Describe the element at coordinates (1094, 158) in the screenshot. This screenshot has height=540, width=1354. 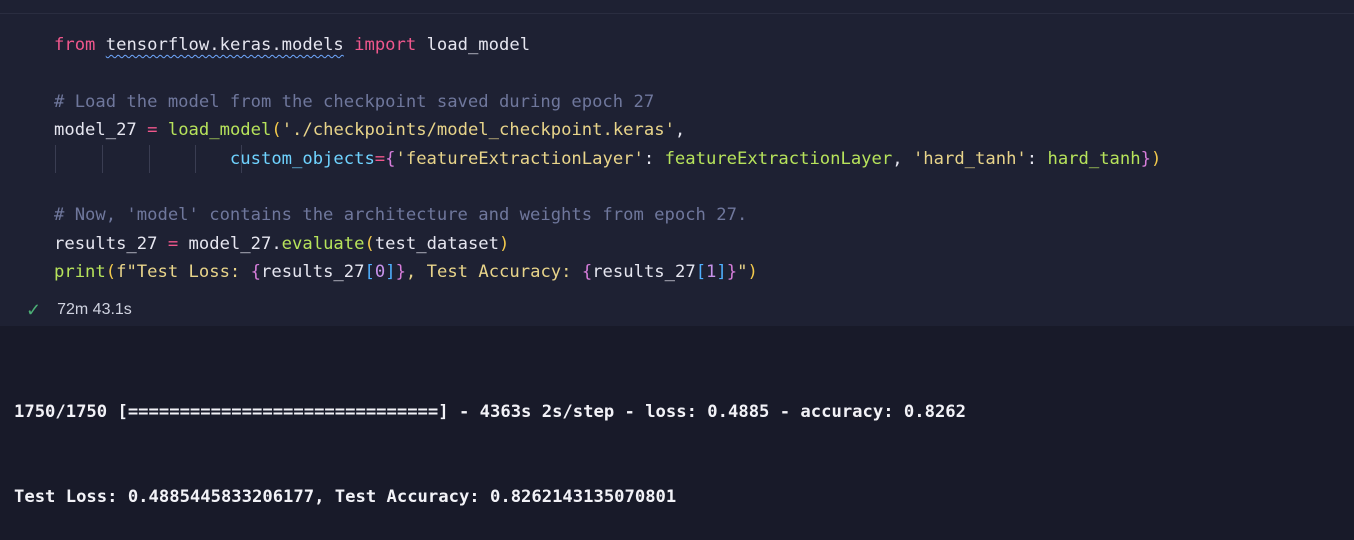
I see `code-token: hard_tanh` at that location.